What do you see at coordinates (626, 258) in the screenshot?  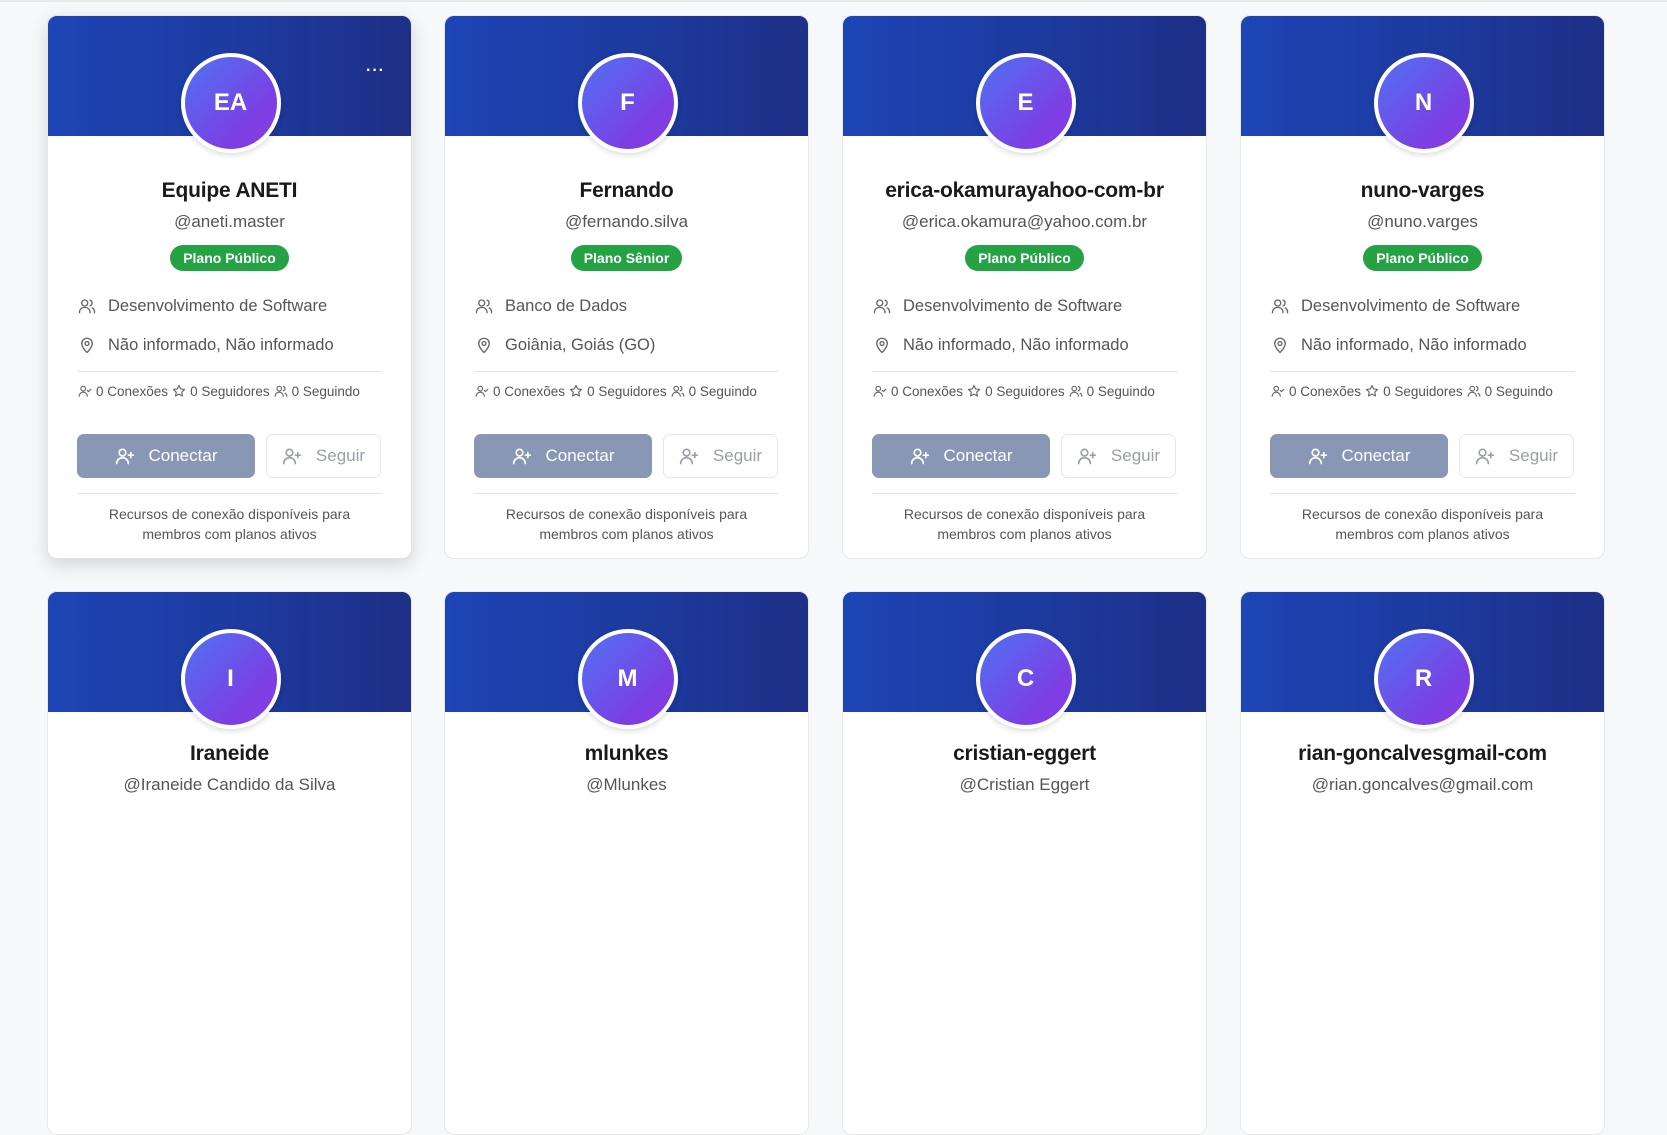 I see `plan-badge: Plano Sênior` at bounding box center [626, 258].